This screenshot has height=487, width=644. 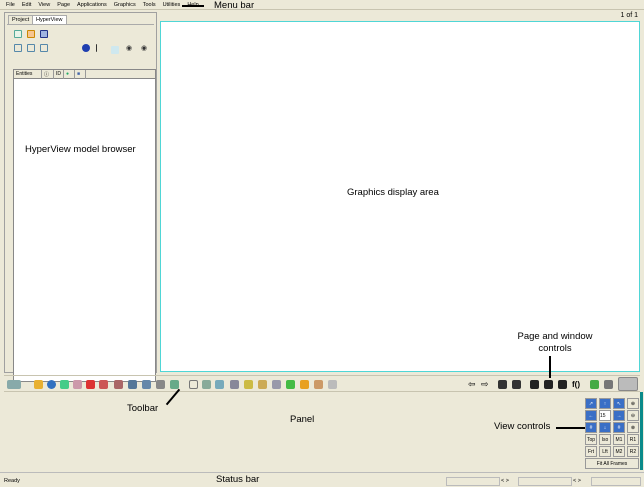 What do you see at coordinates (125, 5) in the screenshot?
I see `menu-graphics: Graphics` at bounding box center [125, 5].